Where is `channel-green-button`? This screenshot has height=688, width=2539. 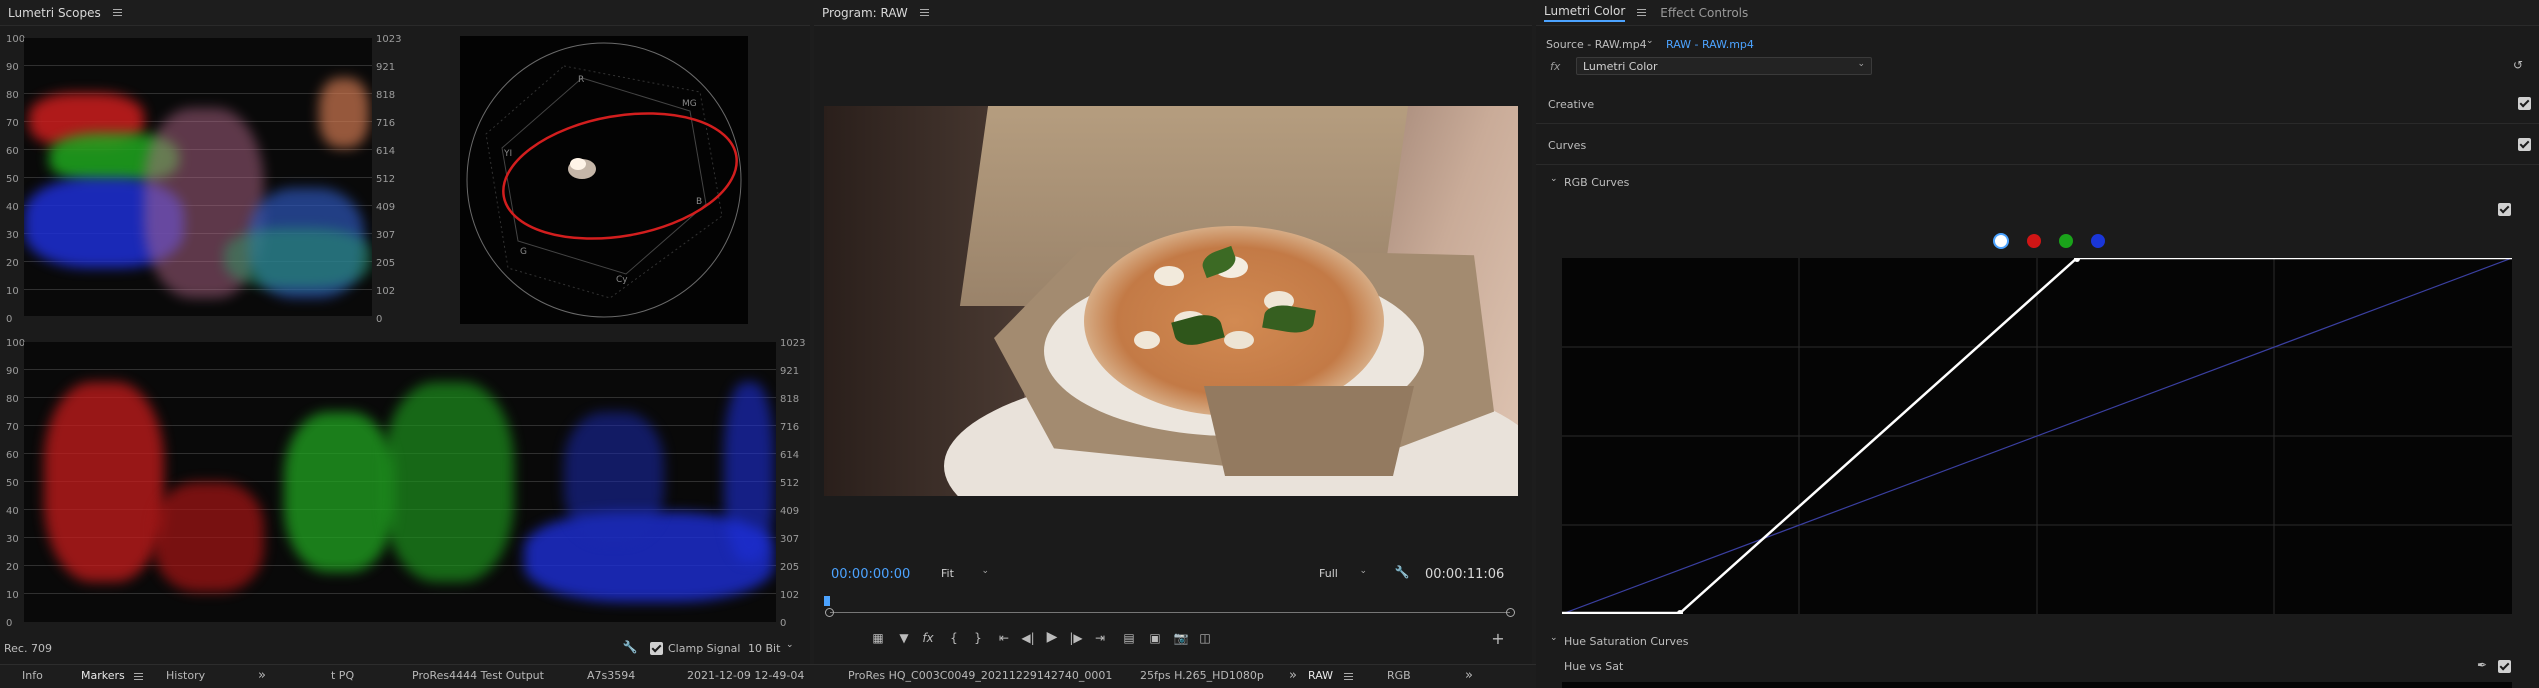 channel-green-button is located at coordinates (2066, 241).